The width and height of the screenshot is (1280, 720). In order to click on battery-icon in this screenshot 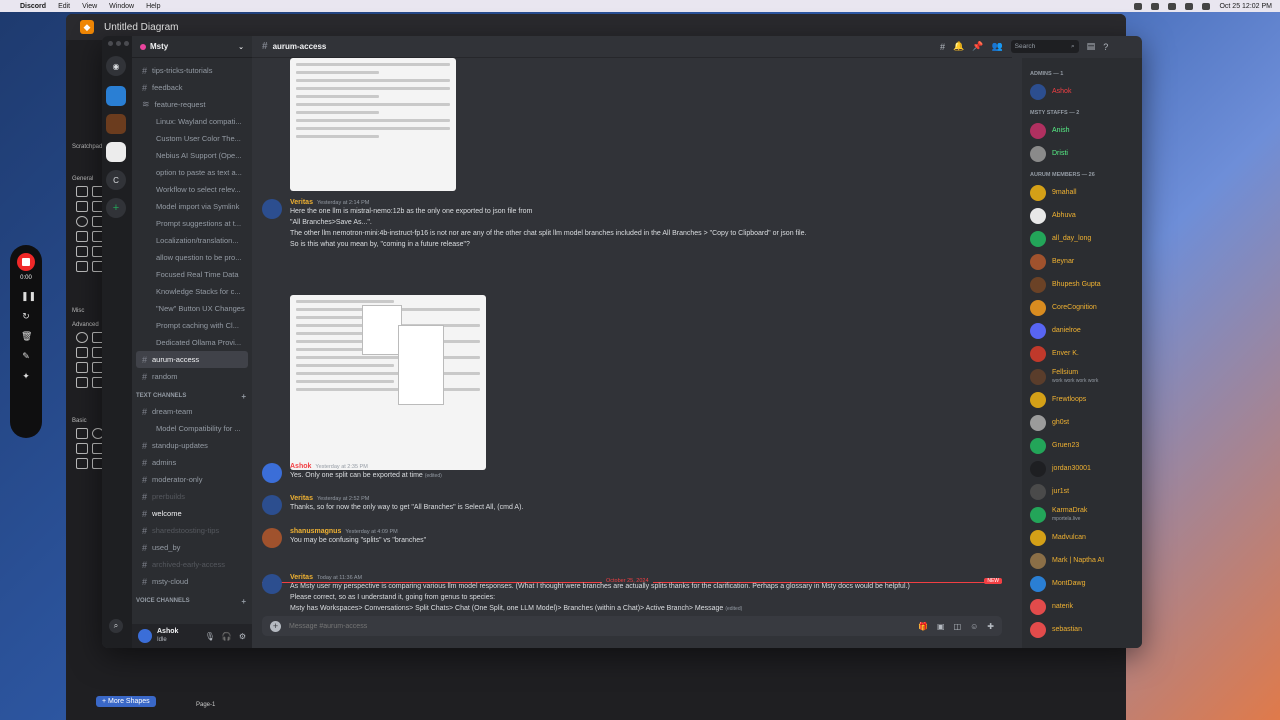, I will do `click(1189, 6)`.